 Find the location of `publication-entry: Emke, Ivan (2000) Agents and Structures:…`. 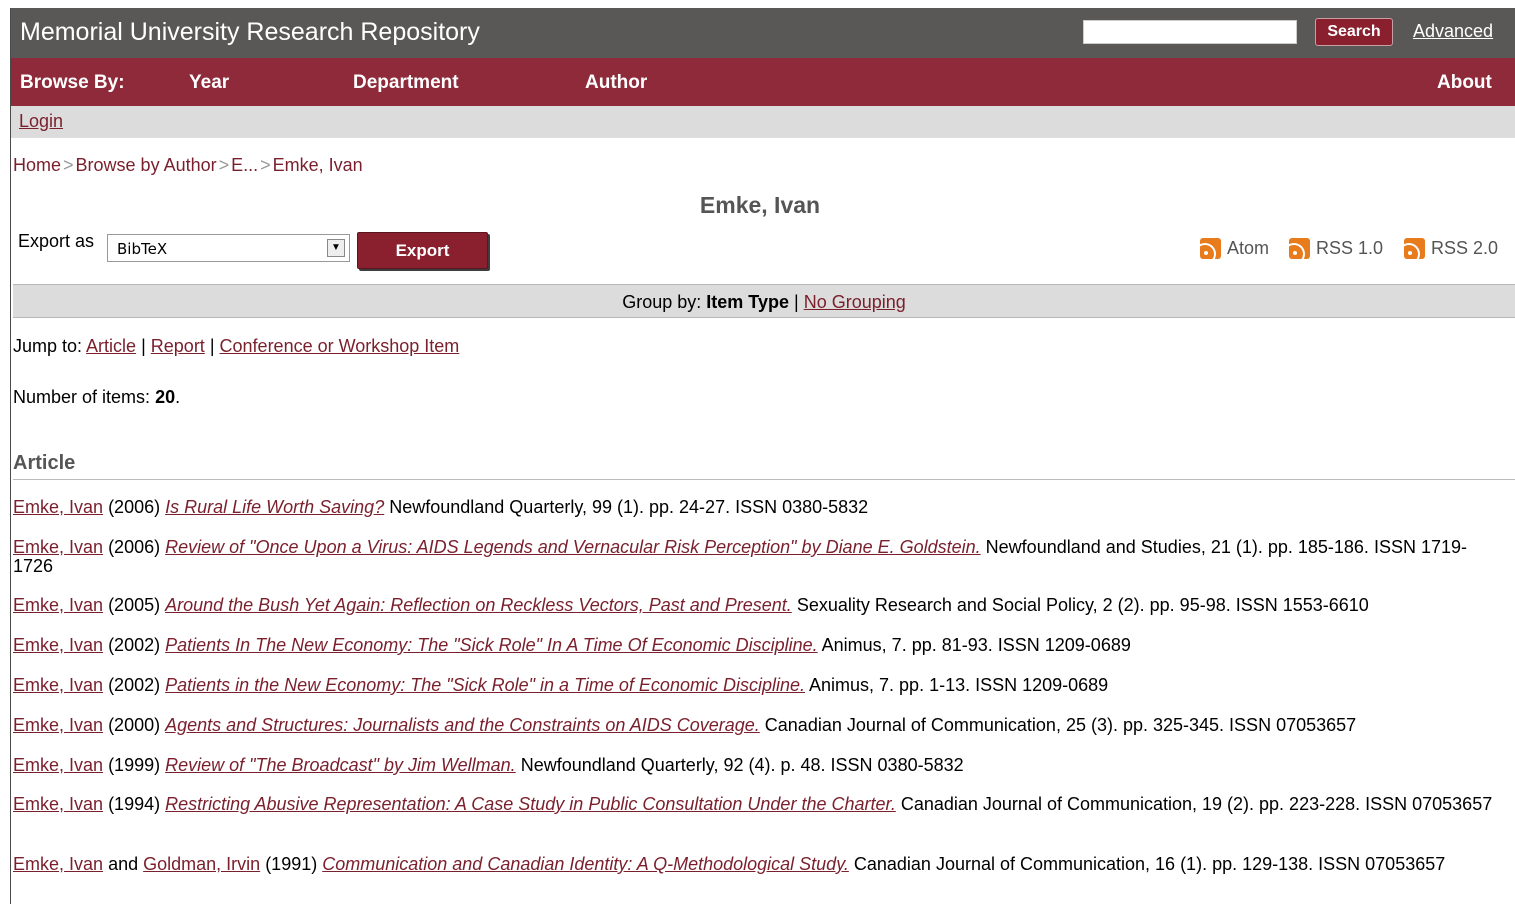

publication-entry: Emke, Ivan (2000) Agents and Structures:… is located at coordinates (753, 725).